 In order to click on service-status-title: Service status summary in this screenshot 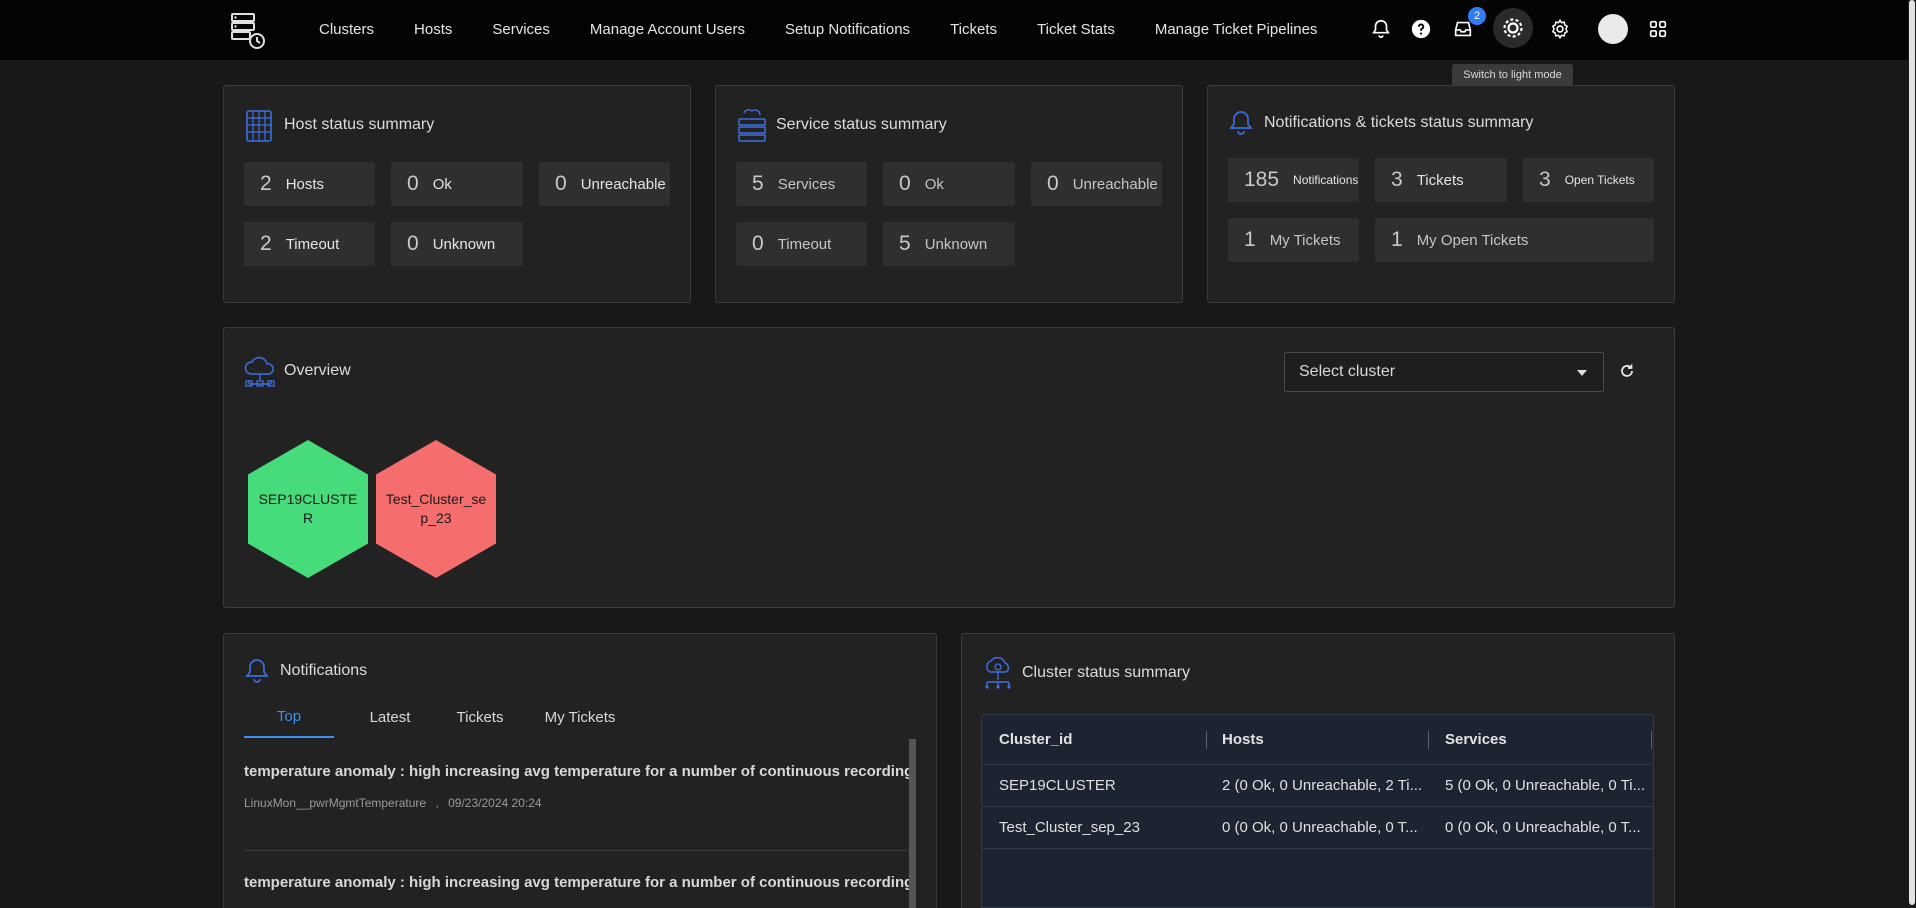, I will do `click(861, 124)`.